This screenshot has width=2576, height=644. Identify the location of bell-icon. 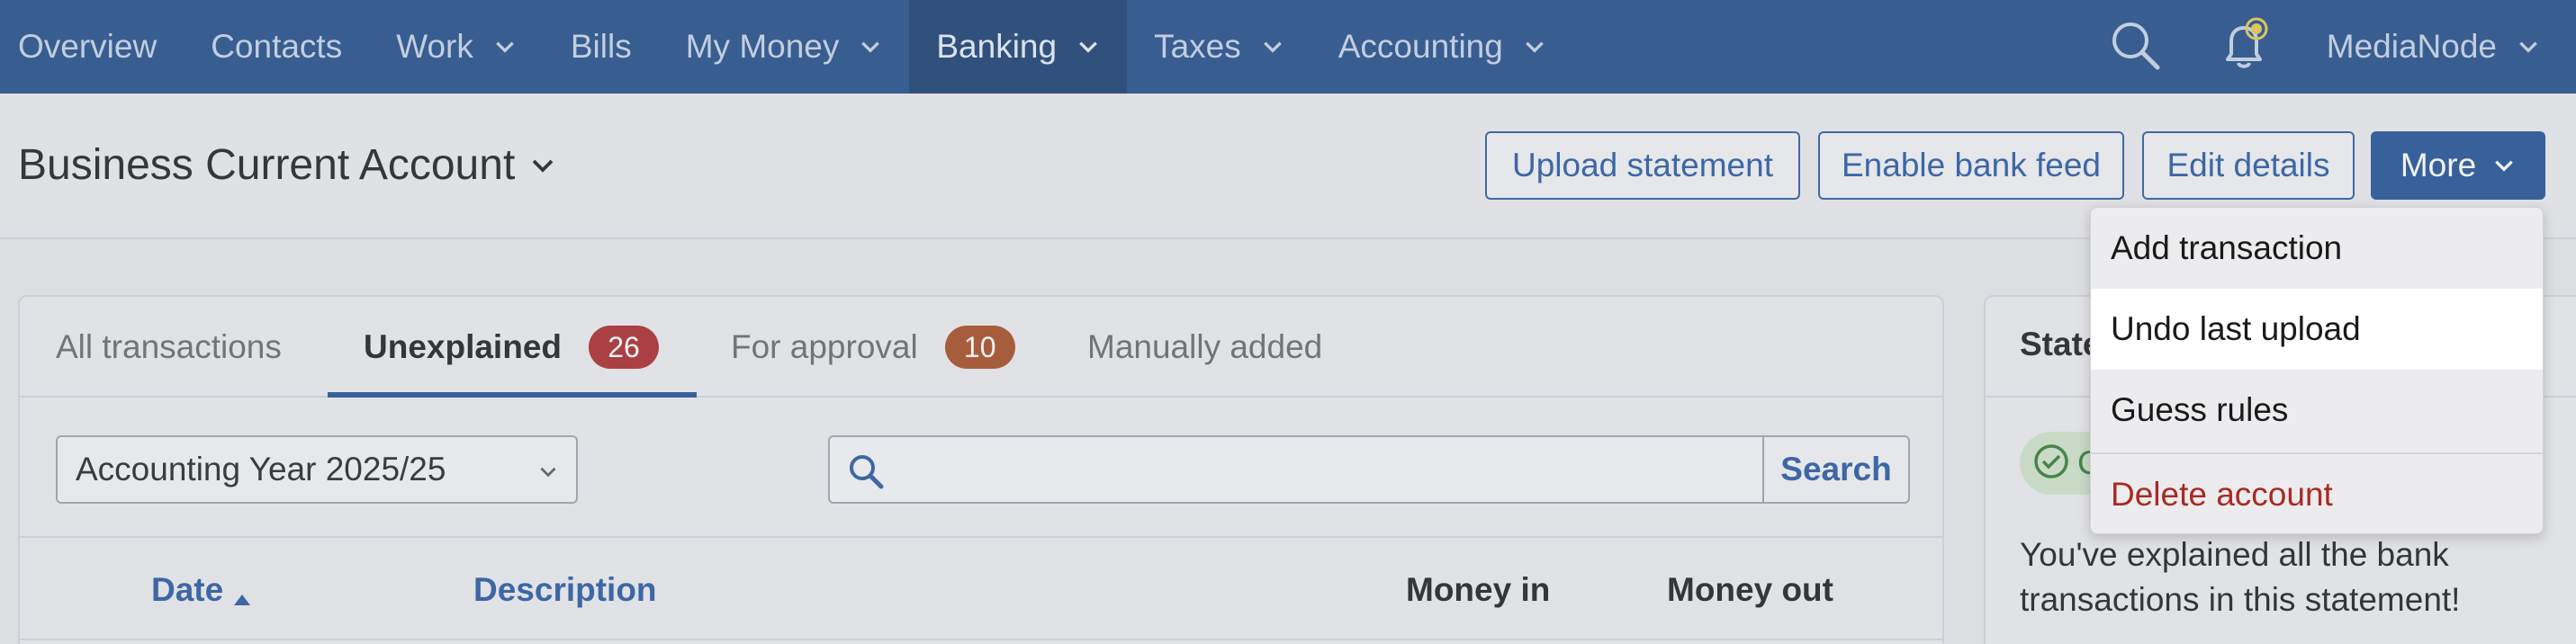
(2244, 47).